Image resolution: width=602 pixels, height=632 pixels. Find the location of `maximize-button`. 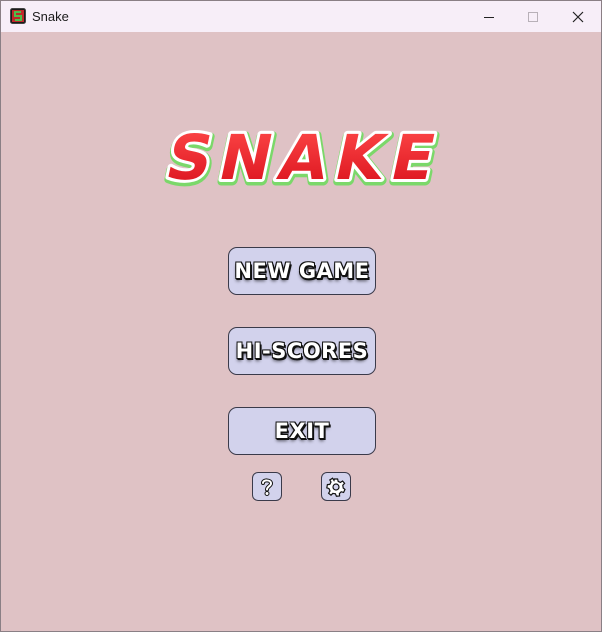

maximize-button is located at coordinates (533, 16).